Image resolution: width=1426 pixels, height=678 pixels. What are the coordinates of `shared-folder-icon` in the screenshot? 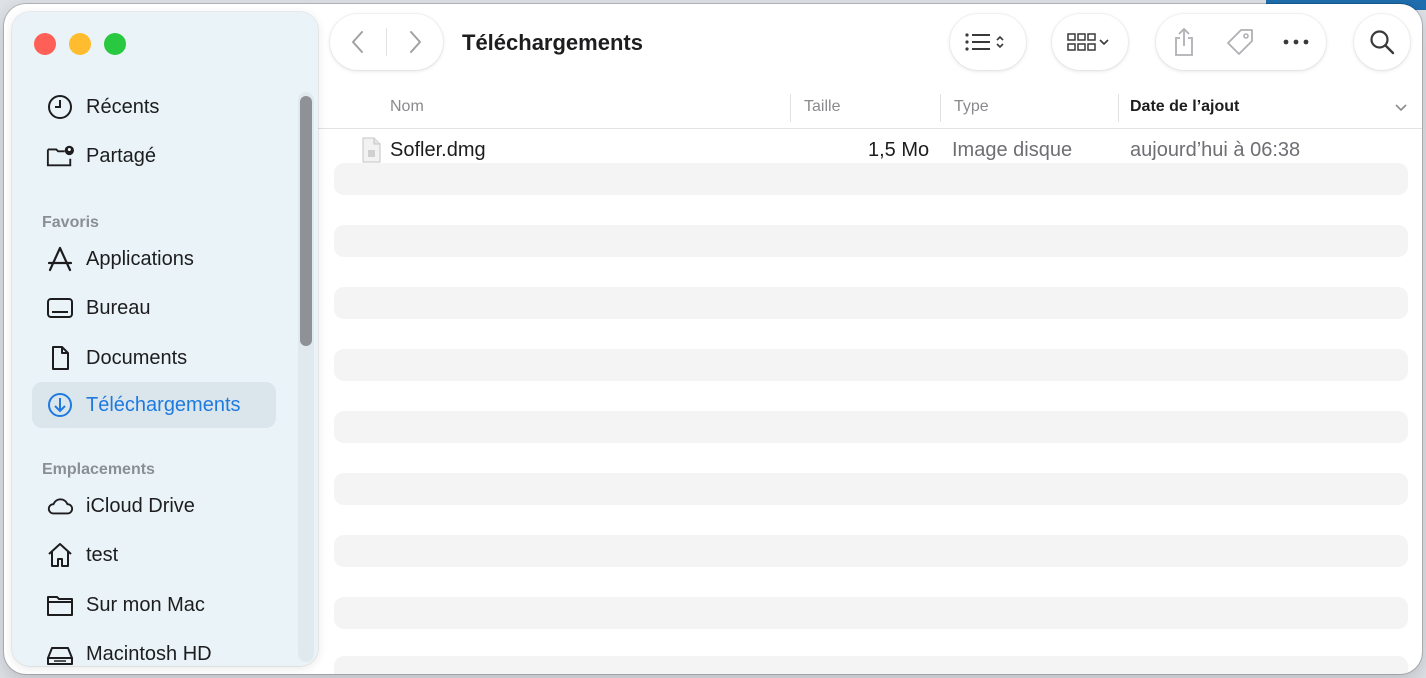 It's located at (60, 156).